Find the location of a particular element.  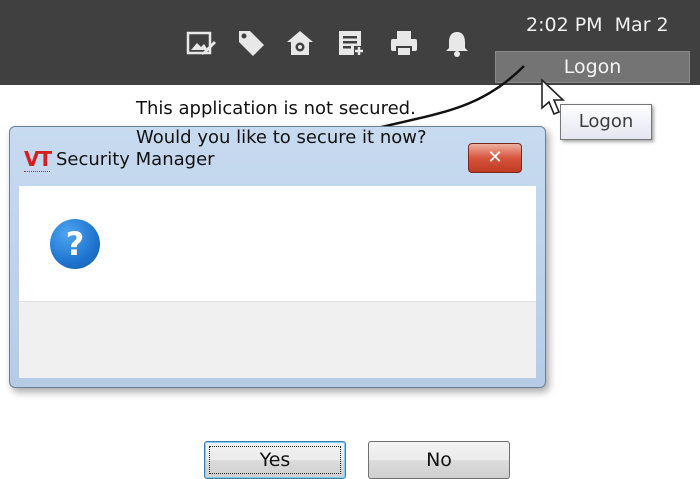

logon-tooltip: Logon is located at coordinates (606, 122).